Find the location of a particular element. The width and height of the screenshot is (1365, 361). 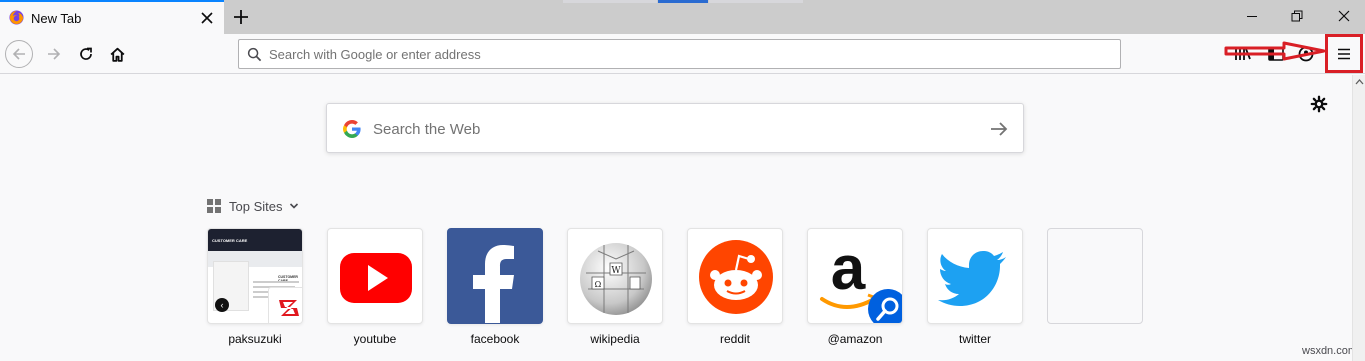

top-site-tile: facebook is located at coordinates (495, 287).